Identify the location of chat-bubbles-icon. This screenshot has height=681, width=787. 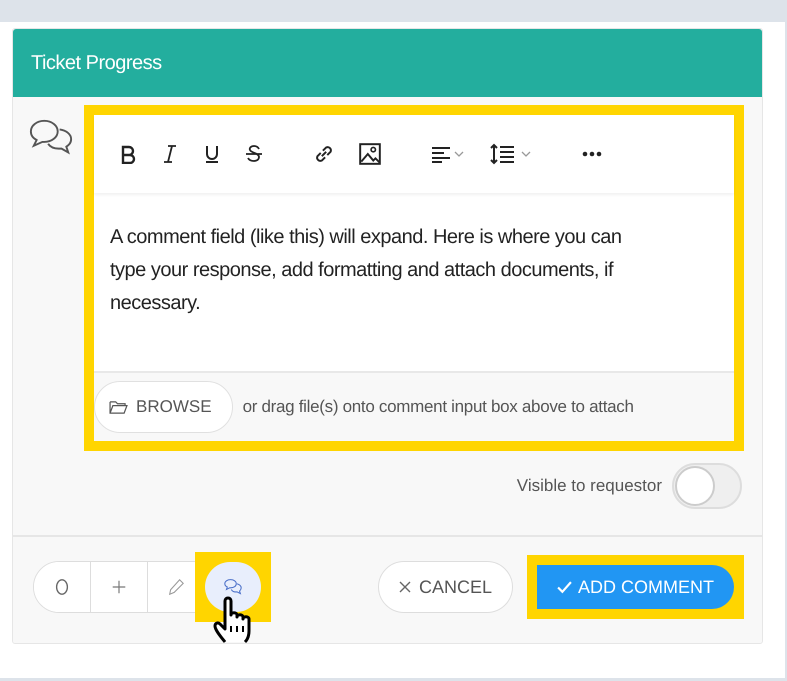
(233, 587).